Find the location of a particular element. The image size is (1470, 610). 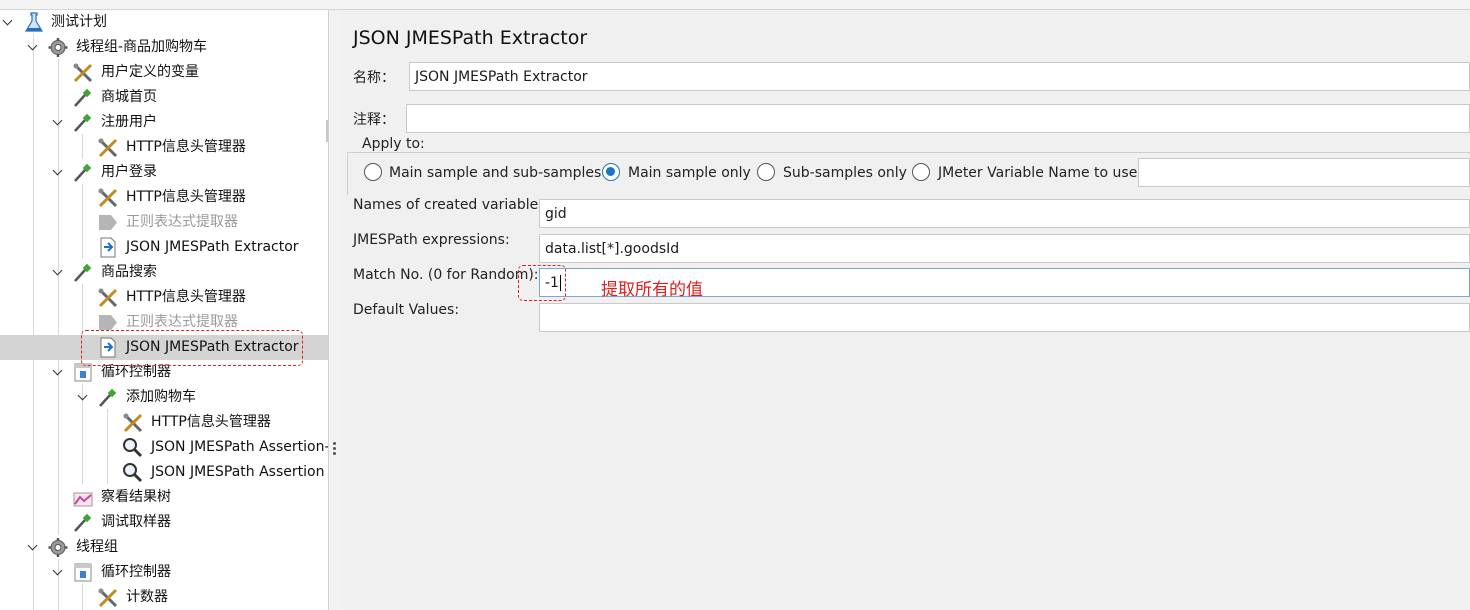

tree-node-label: 注册用户 is located at coordinates (129, 122).